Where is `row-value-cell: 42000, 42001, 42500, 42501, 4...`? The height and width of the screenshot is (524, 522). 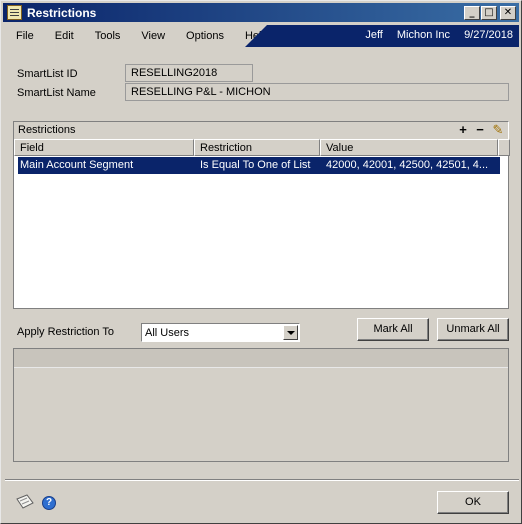 row-value-cell: 42000, 42001, 42500, 42501, 4... is located at coordinates (407, 165).